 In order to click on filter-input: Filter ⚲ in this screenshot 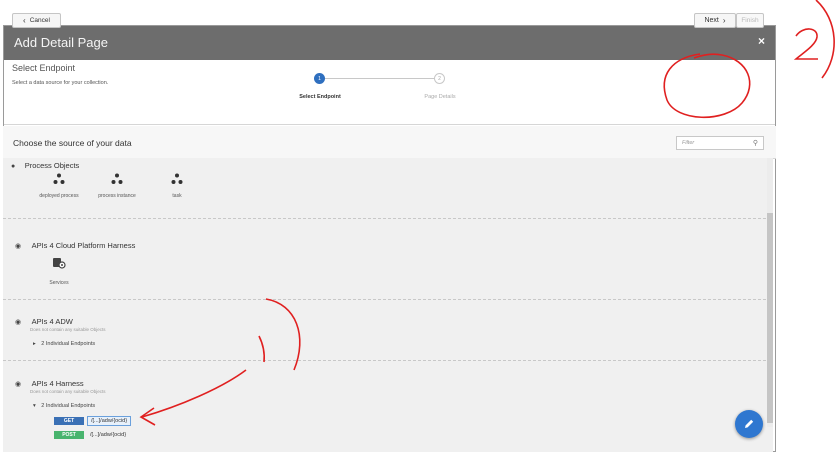, I will do `click(720, 143)`.